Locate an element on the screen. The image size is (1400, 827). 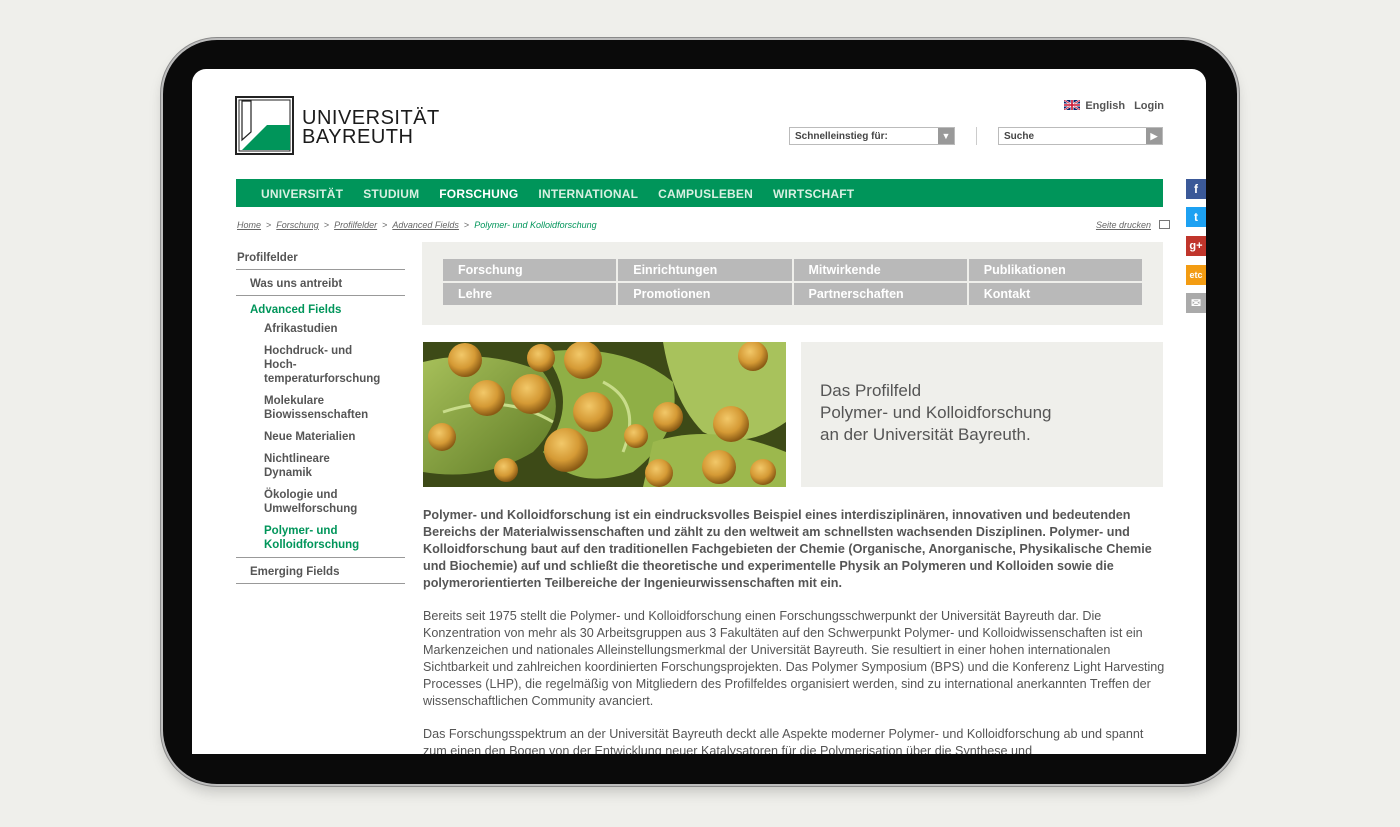
breadcrumb-advanced-fields: Advanced Fields is located at coordinates (425, 225).